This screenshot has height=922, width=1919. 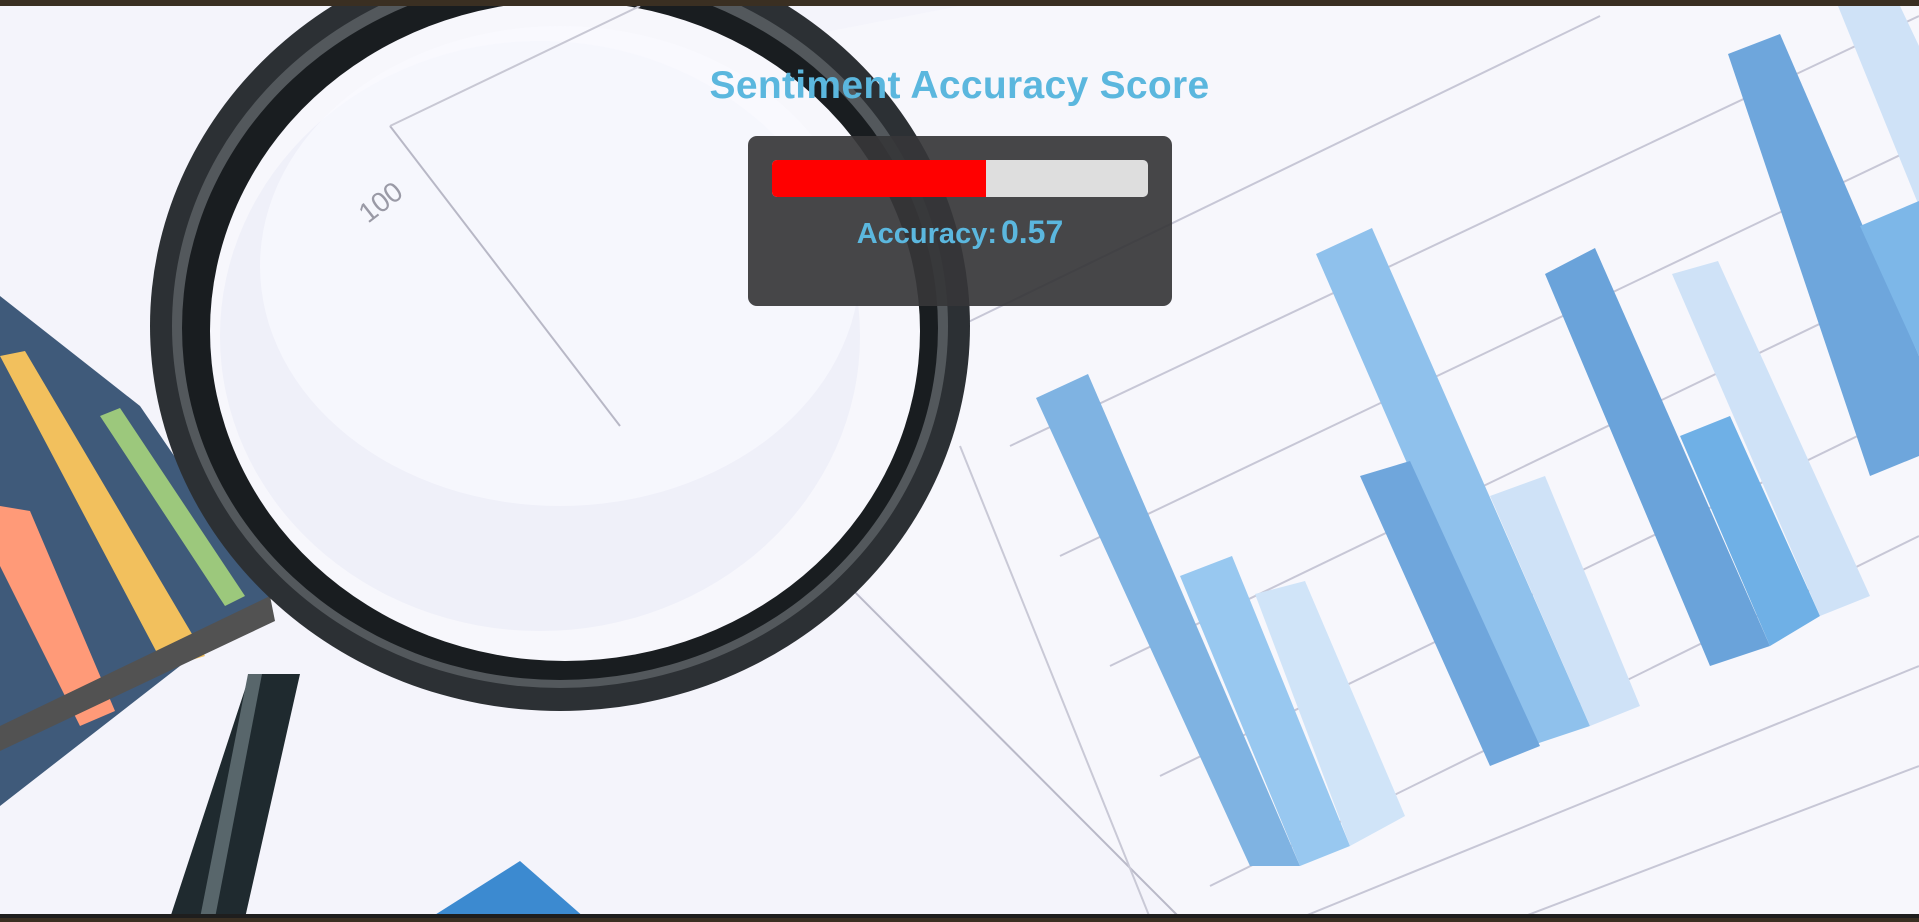 What do you see at coordinates (879, 178) in the screenshot?
I see `accuracy-progress-fill` at bounding box center [879, 178].